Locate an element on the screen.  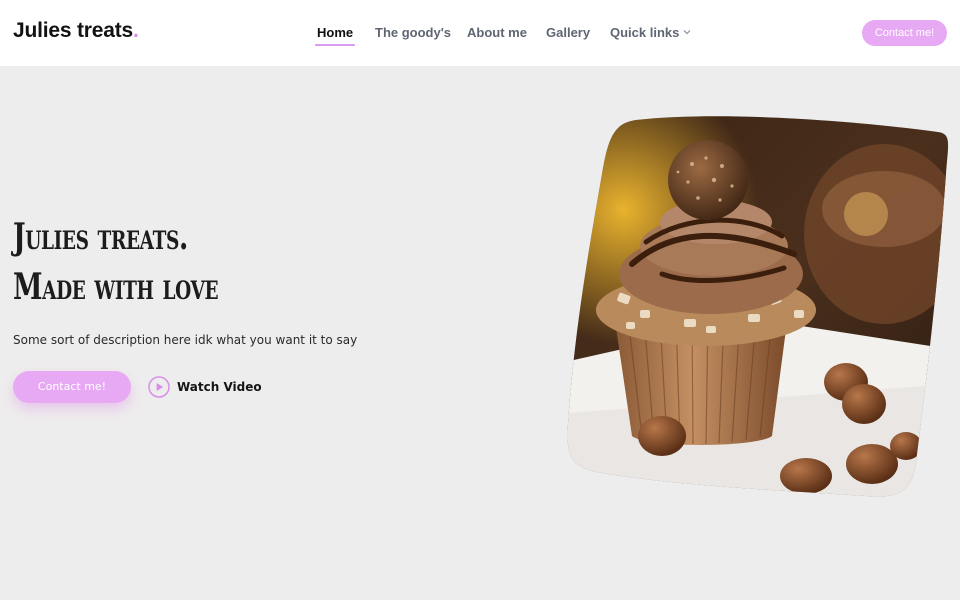
quick-links-label: Quick links is located at coordinates (645, 32).